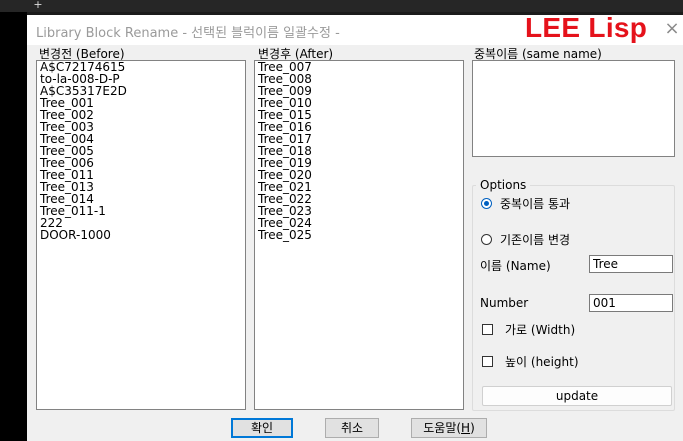  I want to click on list-item: DOOR-1000, so click(142, 235).